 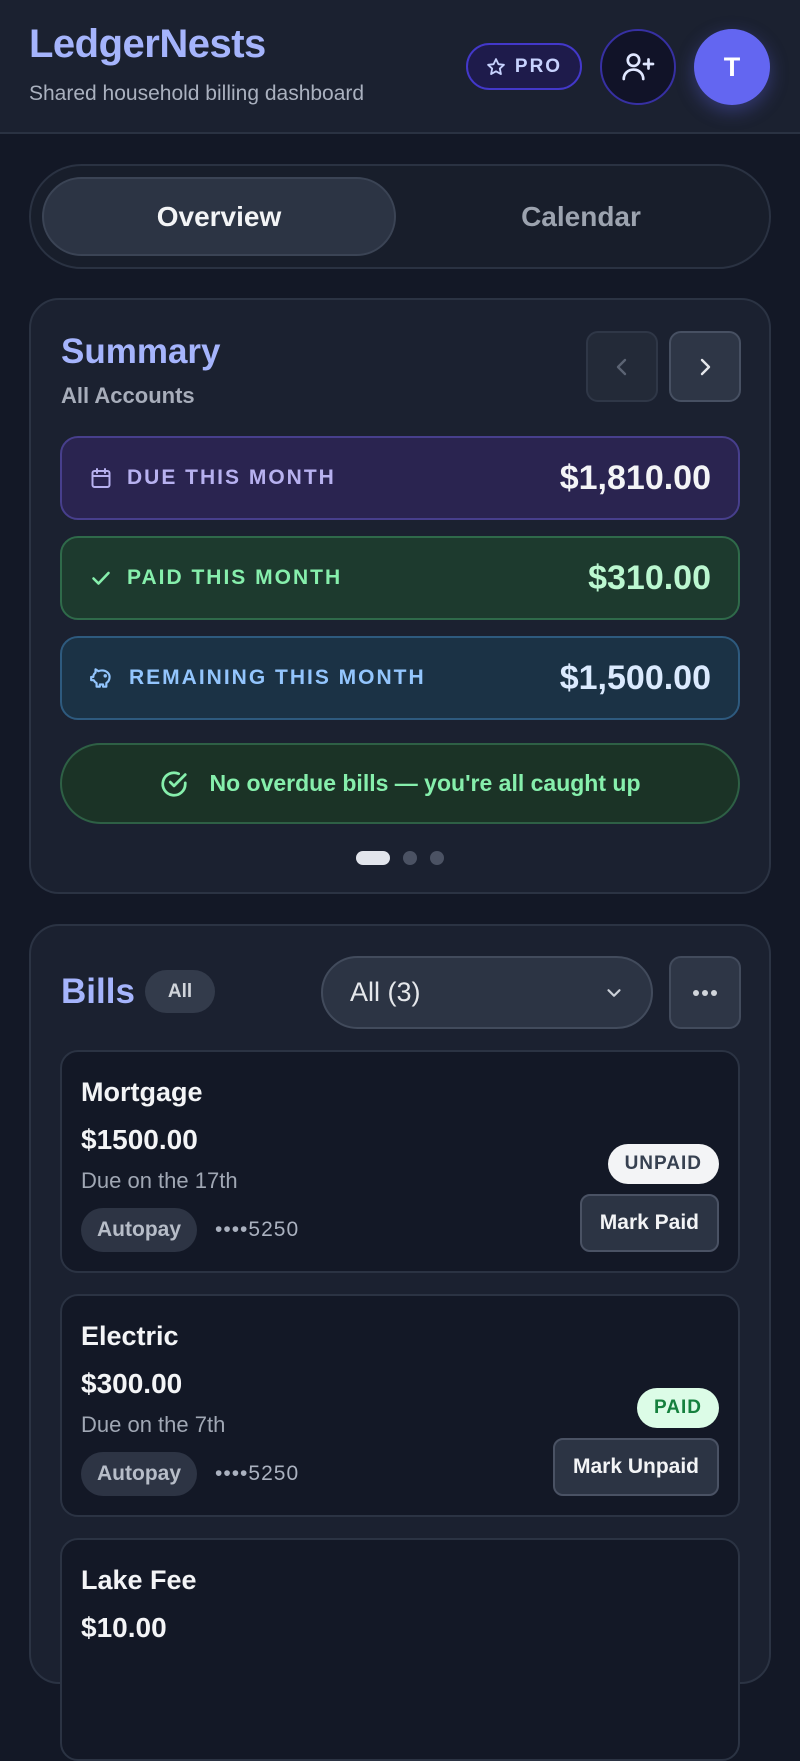 What do you see at coordinates (400, 216) in the screenshot?
I see `view-tabs: Overview Calendar` at bounding box center [400, 216].